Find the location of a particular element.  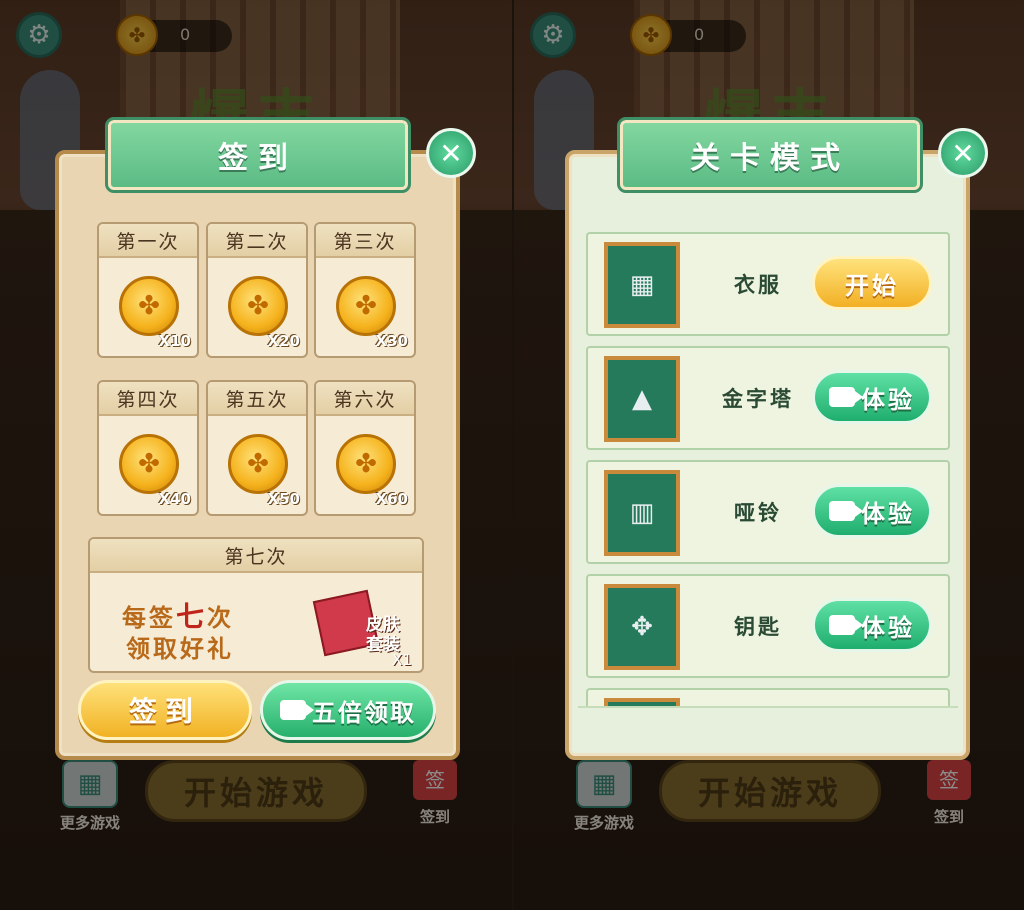

level-row: ▲ 金字塔 体验 is located at coordinates (768, 398).